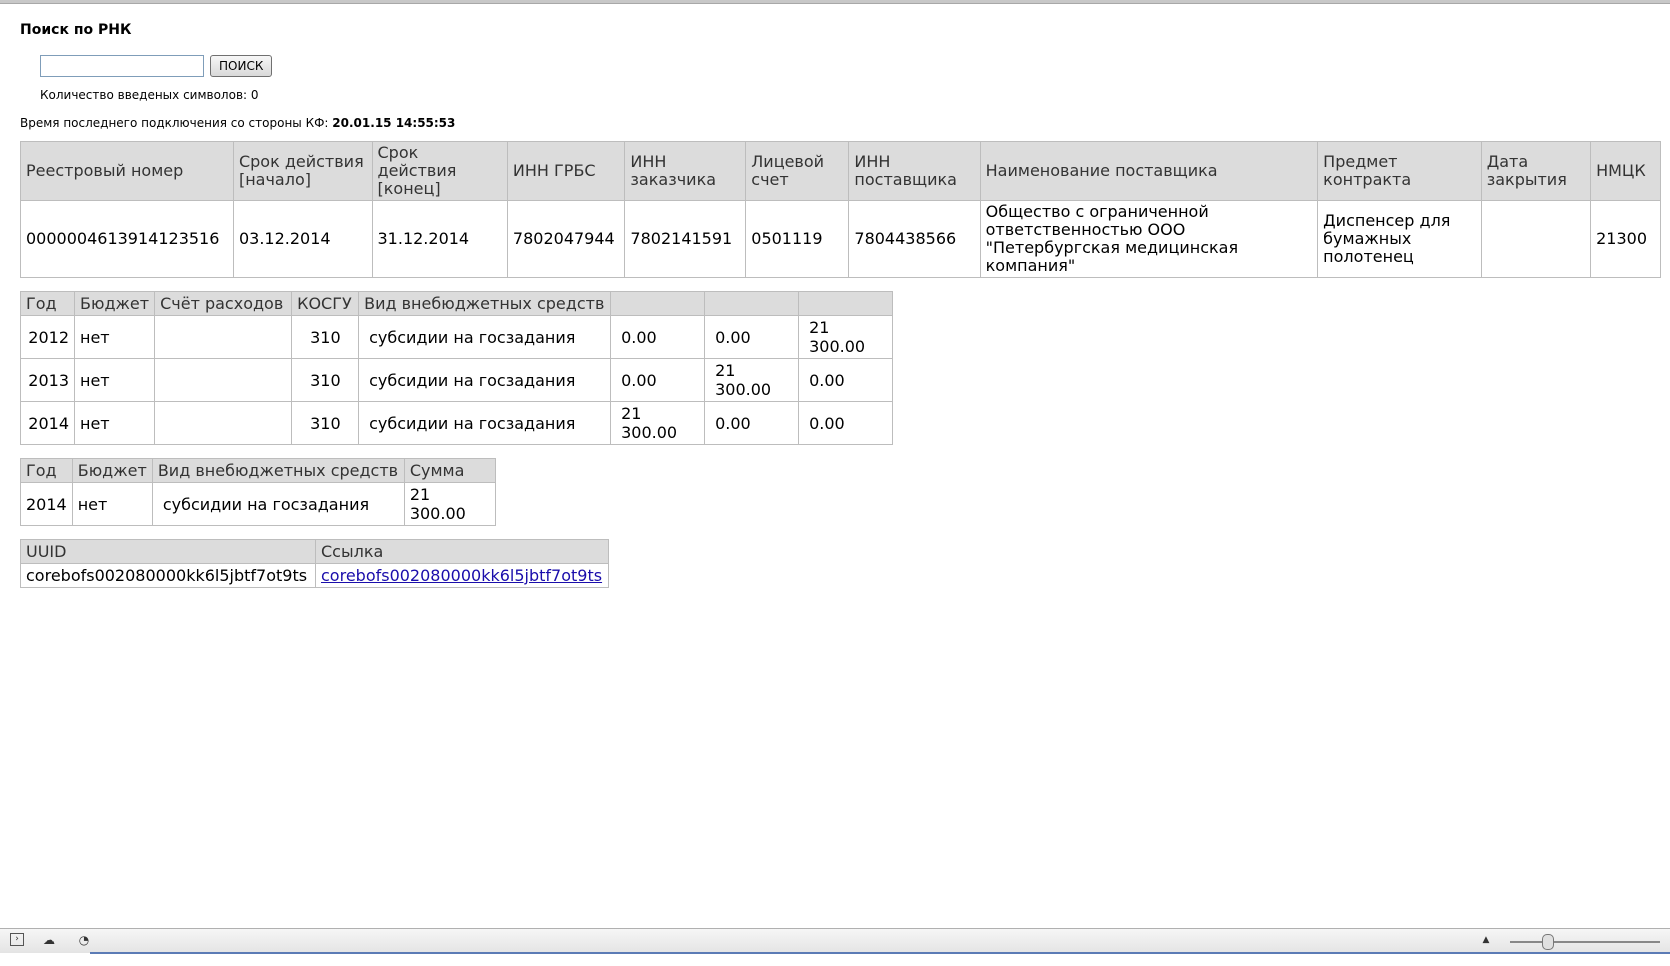 The width and height of the screenshot is (1670, 966). I want to click on cell-inn-grbs: 7802047944, so click(566, 239).